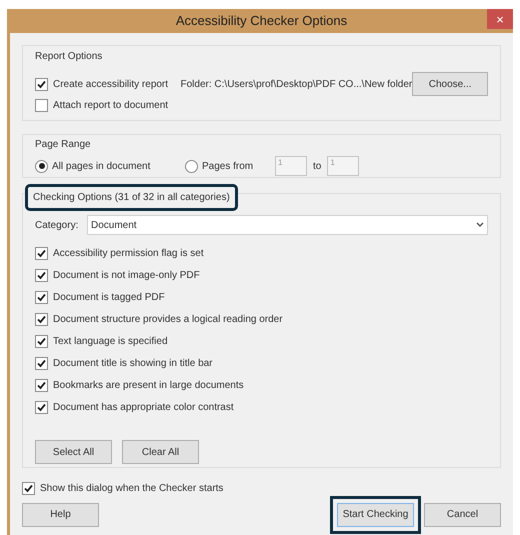 This screenshot has height=535, width=520. Describe the element at coordinates (69, 57) in the screenshot. I see `group-title: Report Options` at that location.